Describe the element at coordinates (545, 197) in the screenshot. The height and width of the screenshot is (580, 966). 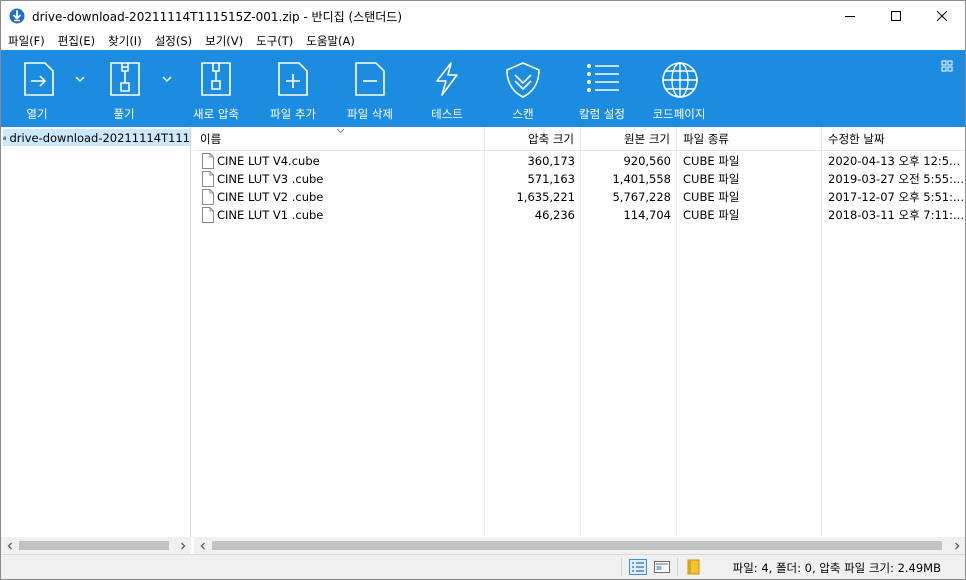
I see `cell-compressed-size: 1,635,221` at that location.